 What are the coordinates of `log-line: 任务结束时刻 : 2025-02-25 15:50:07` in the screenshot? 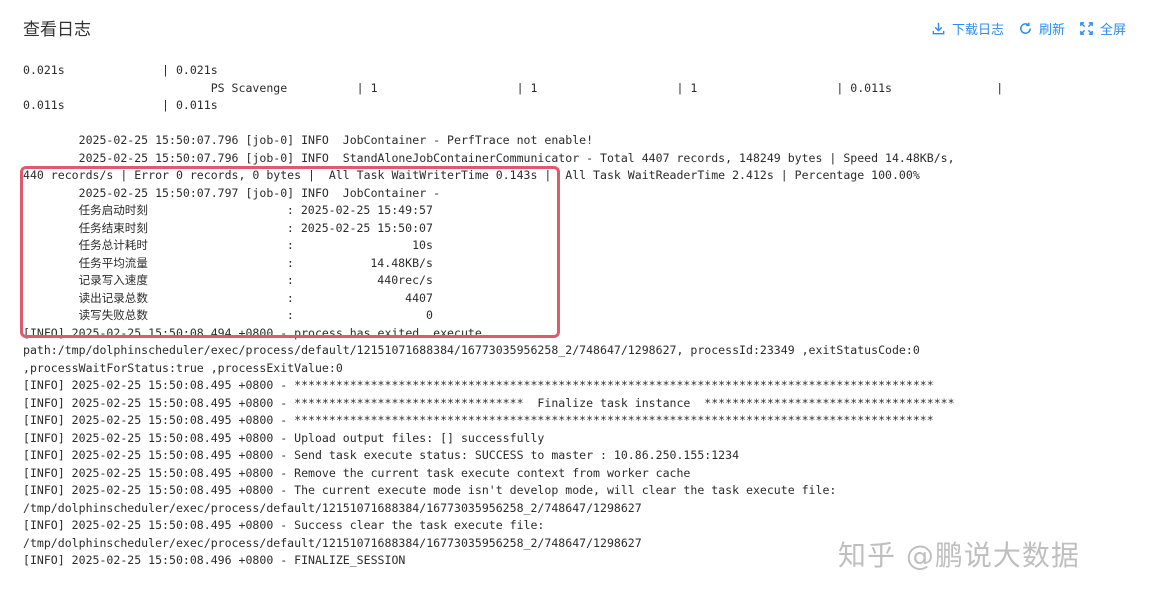 It's located at (228, 227).